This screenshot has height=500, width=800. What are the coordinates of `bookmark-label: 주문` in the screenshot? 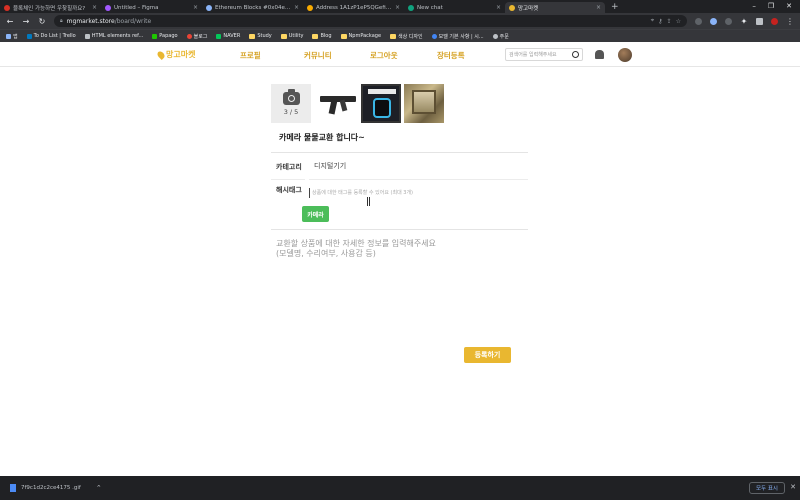 It's located at (504, 36).